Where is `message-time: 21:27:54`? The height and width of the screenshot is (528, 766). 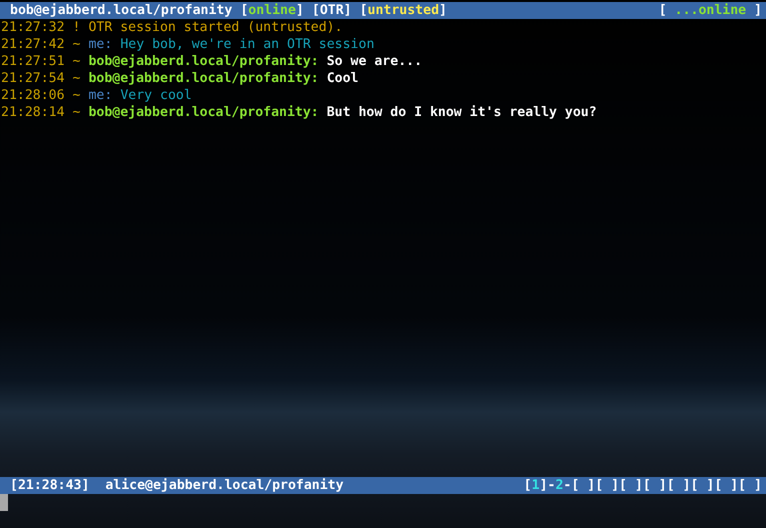 message-time: 21:27:54 is located at coordinates (33, 78).